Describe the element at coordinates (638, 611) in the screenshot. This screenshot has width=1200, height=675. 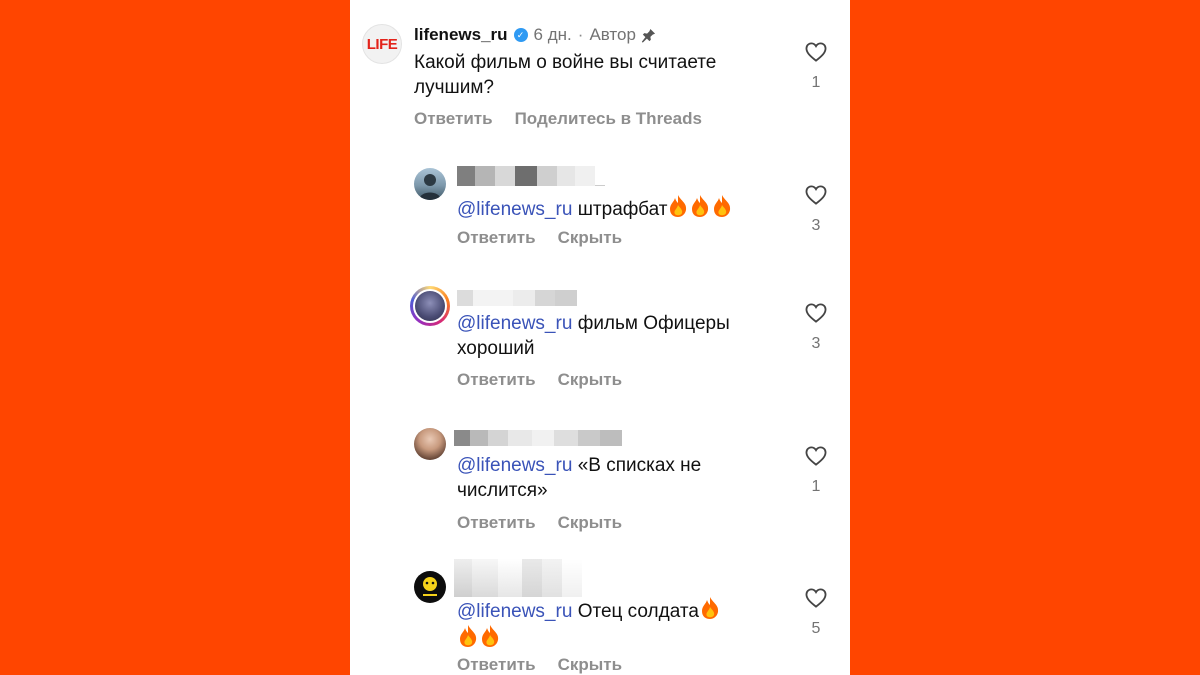
I see `reply-body: Отец солдата` at that location.